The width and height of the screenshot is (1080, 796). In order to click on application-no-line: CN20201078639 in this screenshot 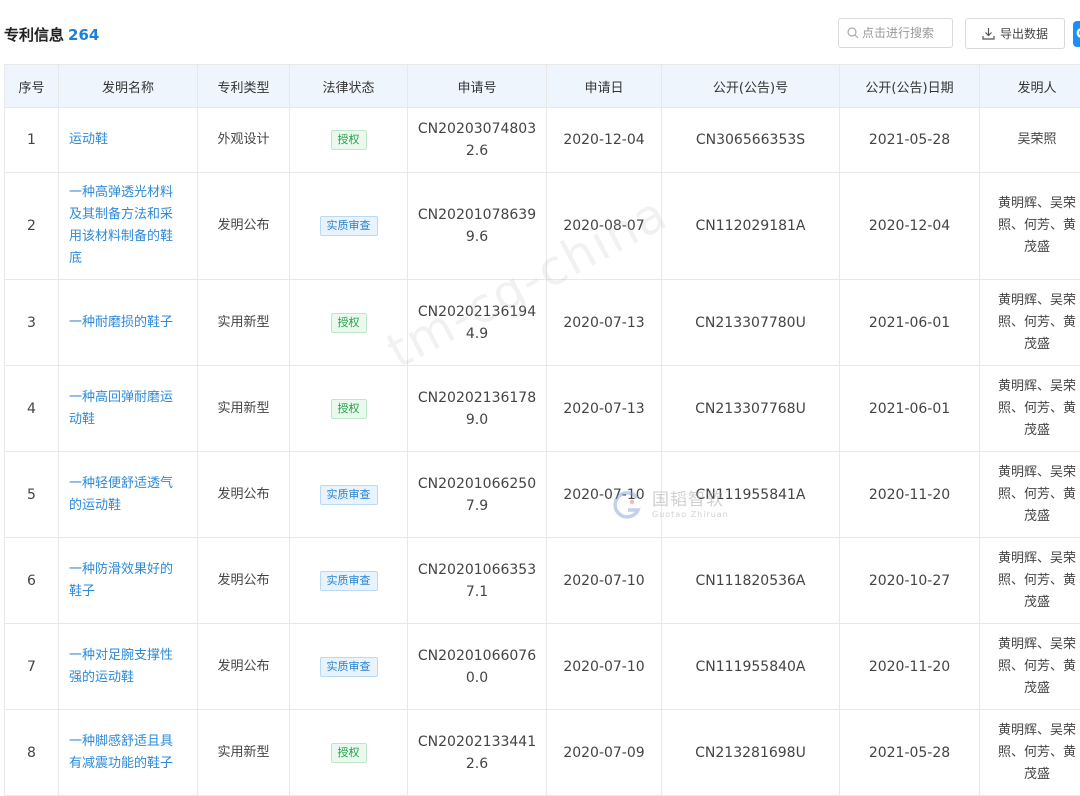, I will do `click(477, 215)`.